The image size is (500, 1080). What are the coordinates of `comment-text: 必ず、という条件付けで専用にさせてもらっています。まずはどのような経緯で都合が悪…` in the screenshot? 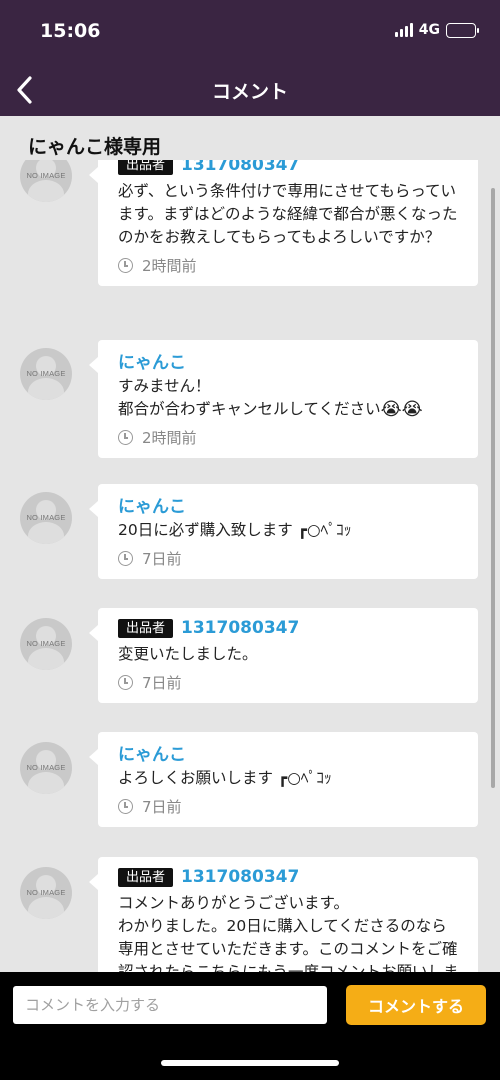 It's located at (288, 214).